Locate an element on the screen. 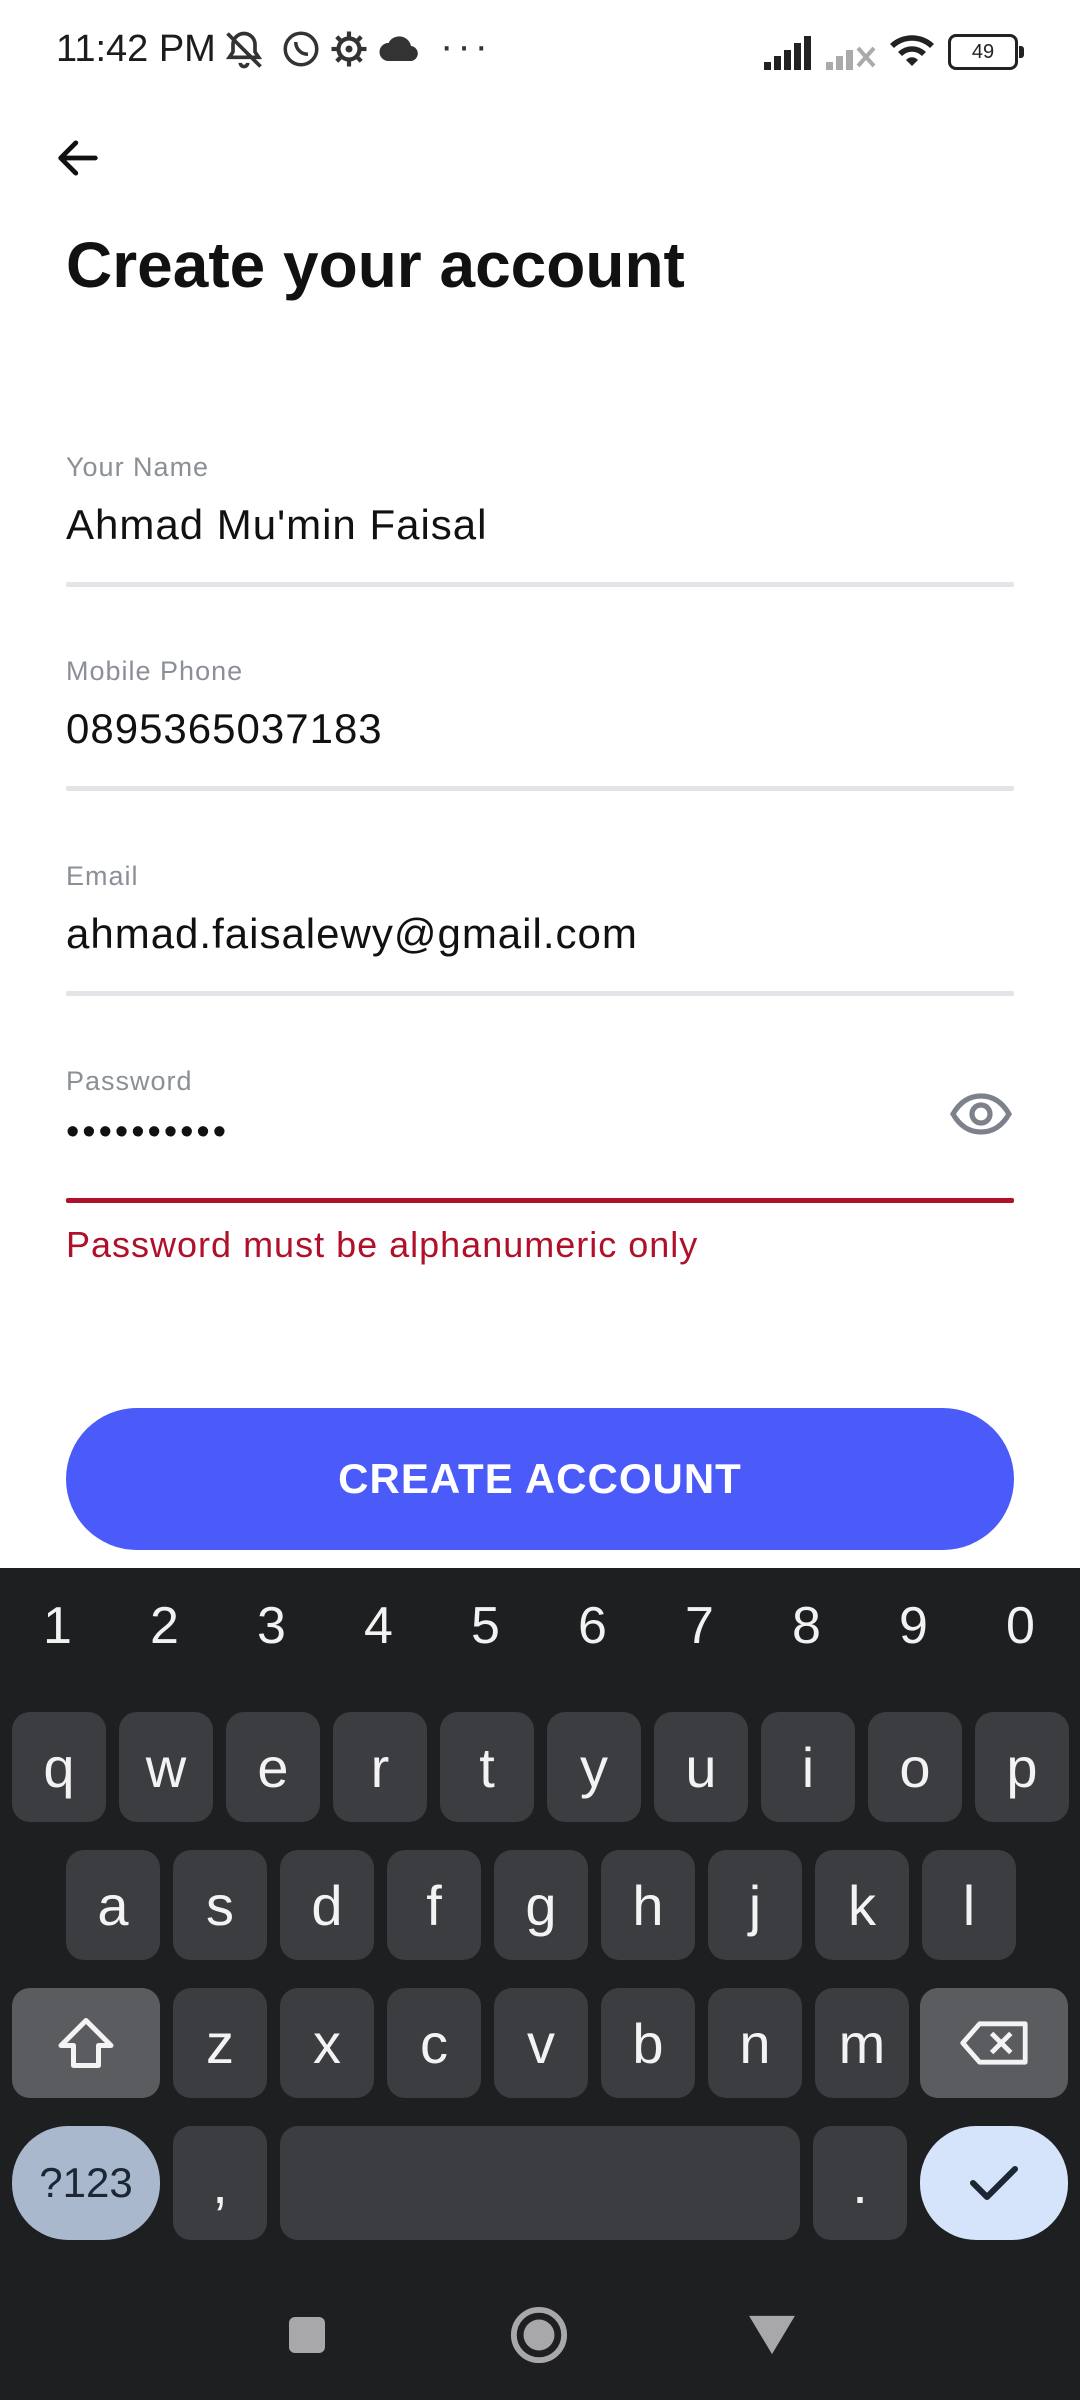  password-label: Password is located at coordinates (129, 1081).